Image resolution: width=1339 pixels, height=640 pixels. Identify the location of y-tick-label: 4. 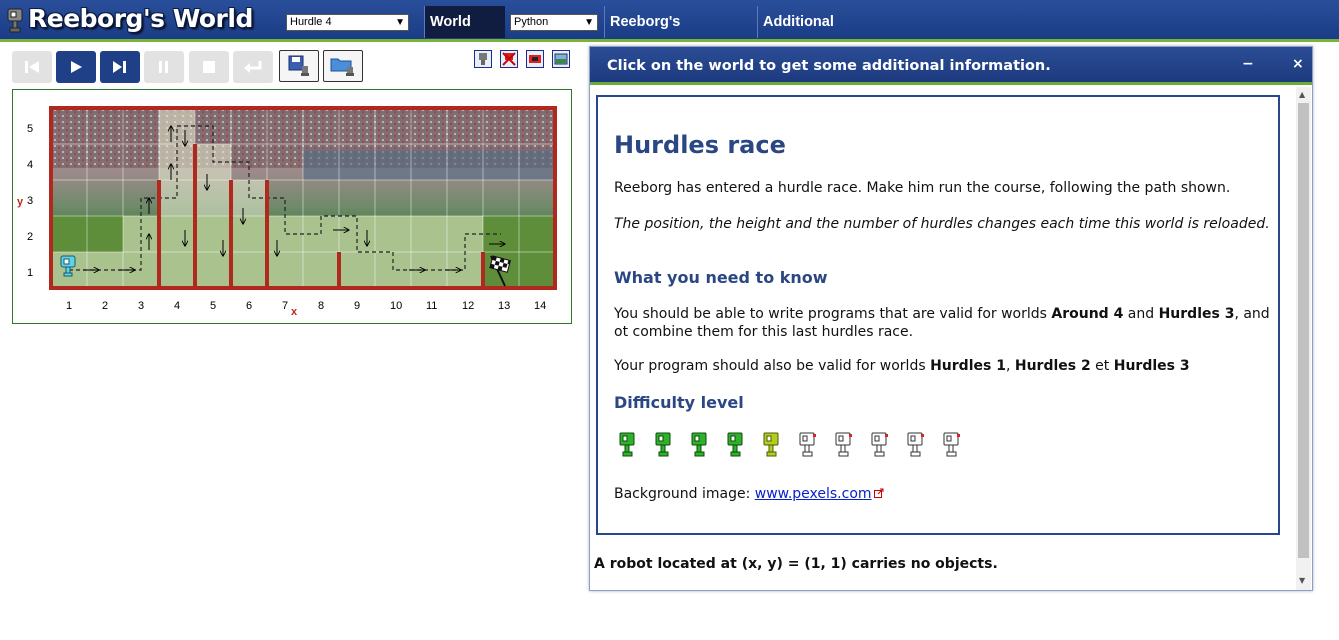
(30, 165).